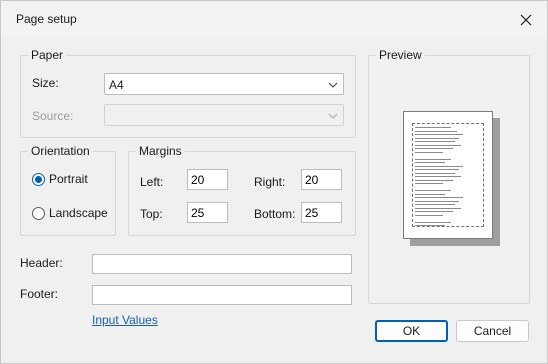 This screenshot has height=364, width=548. Describe the element at coordinates (116, 85) in the screenshot. I see `size-select-value: A4` at that location.